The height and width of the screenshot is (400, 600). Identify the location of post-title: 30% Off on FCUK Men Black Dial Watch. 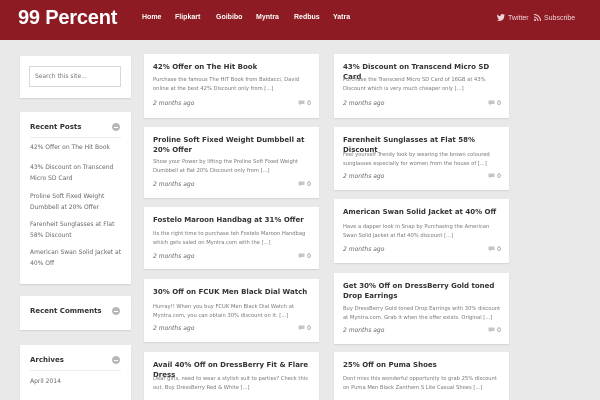
(232, 292).